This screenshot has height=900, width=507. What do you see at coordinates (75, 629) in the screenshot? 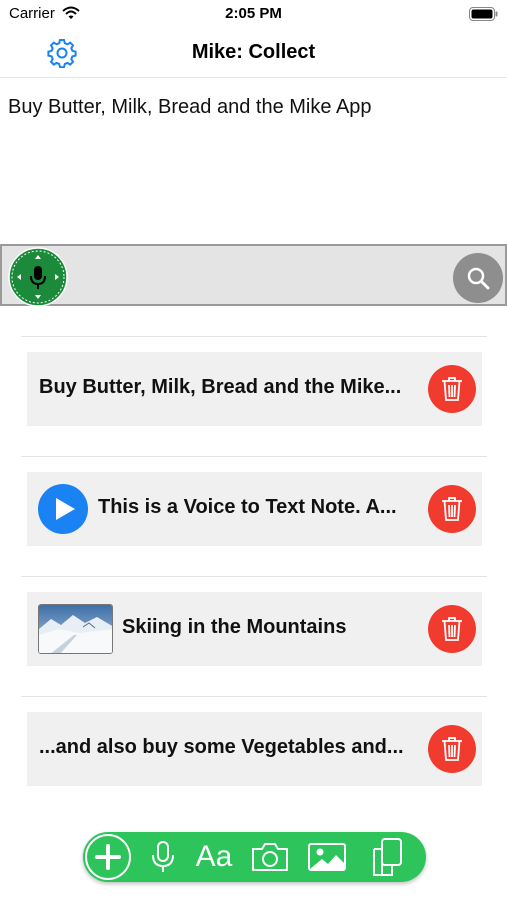
I see `ski-photo-thumbnail` at bounding box center [75, 629].